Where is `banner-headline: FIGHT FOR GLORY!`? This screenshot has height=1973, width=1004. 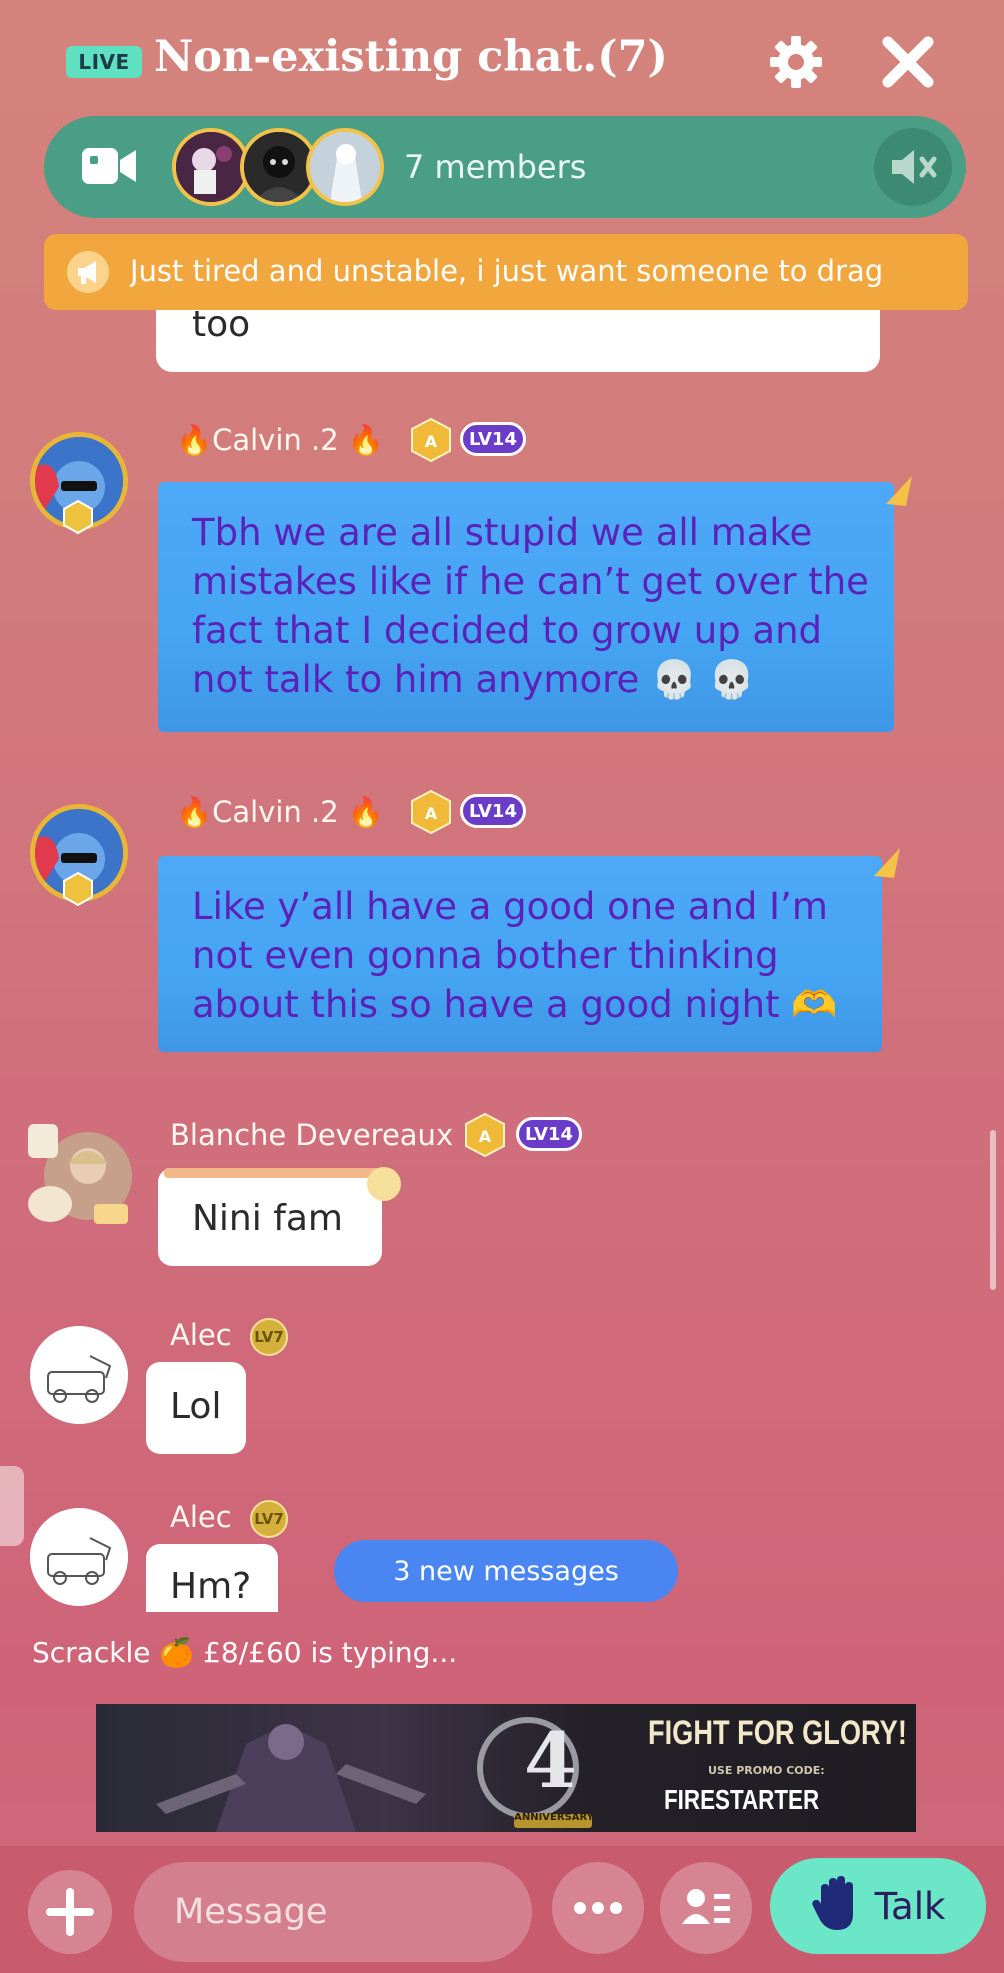
banner-headline: FIGHT FOR GLORY! is located at coordinates (777, 1733).